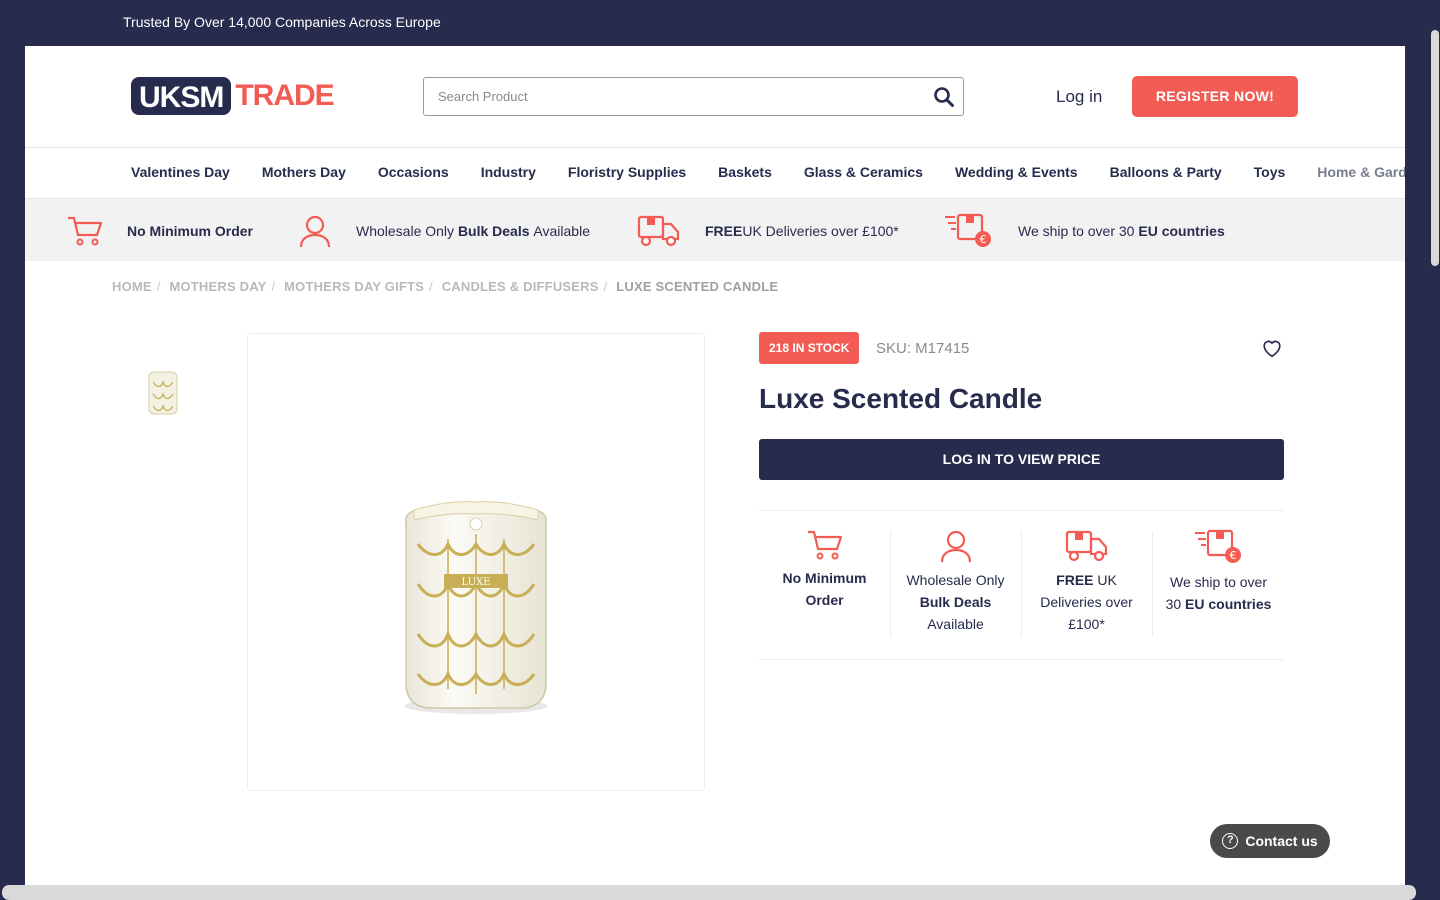 The image size is (1440, 900). I want to click on search-box, so click(693, 96).